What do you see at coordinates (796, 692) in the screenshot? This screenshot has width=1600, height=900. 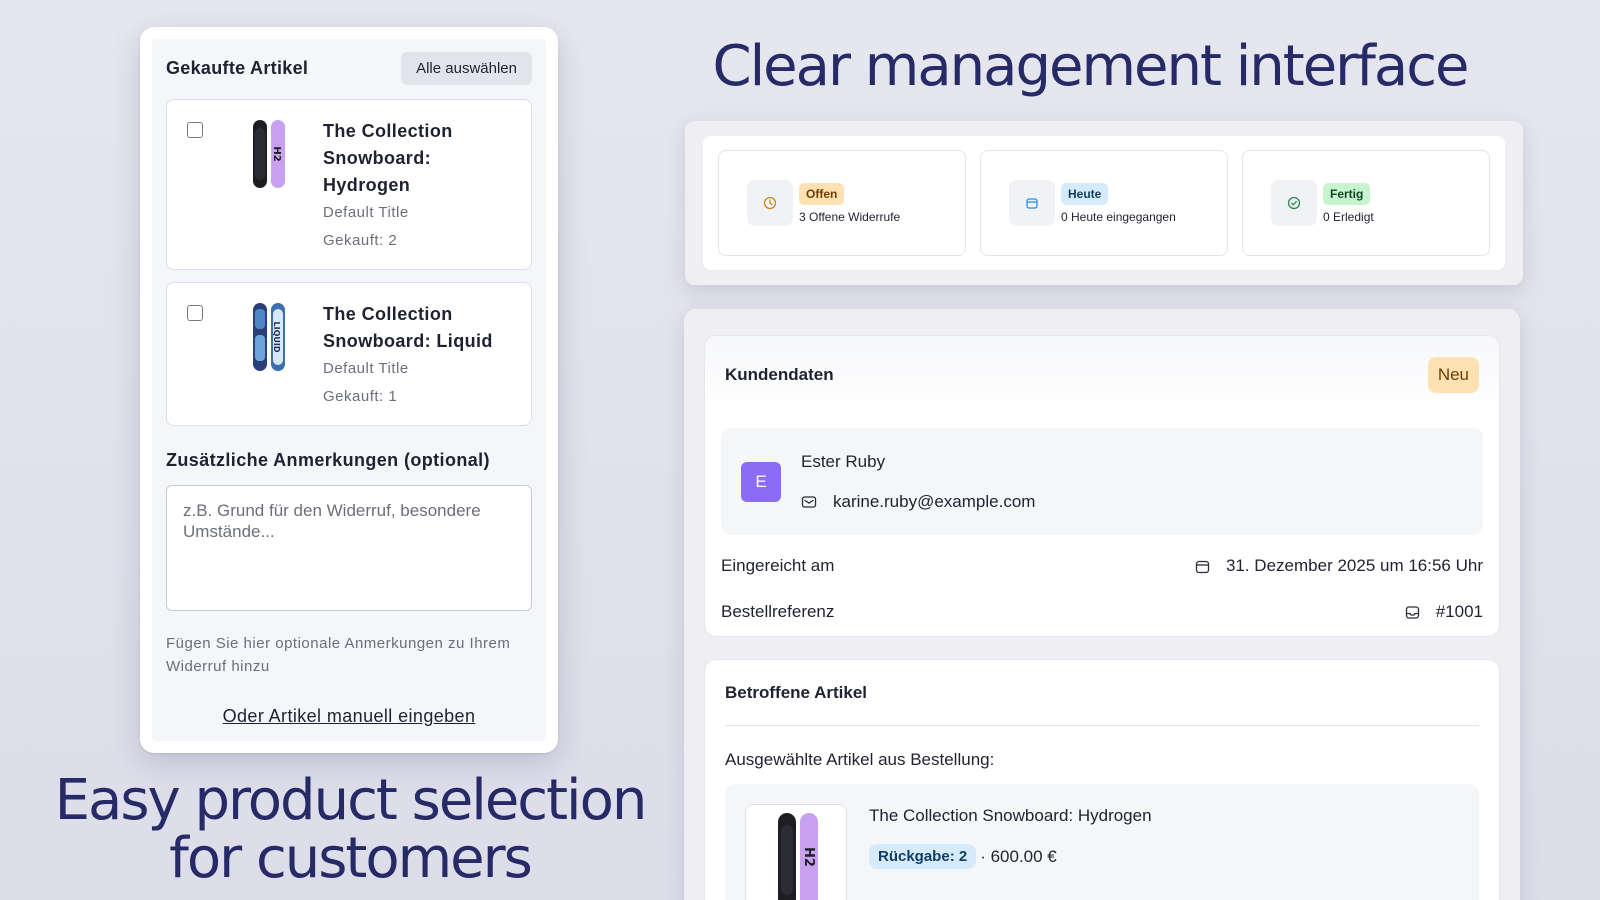 I see `articles-section-title: Betroffene Artikel` at bounding box center [796, 692].